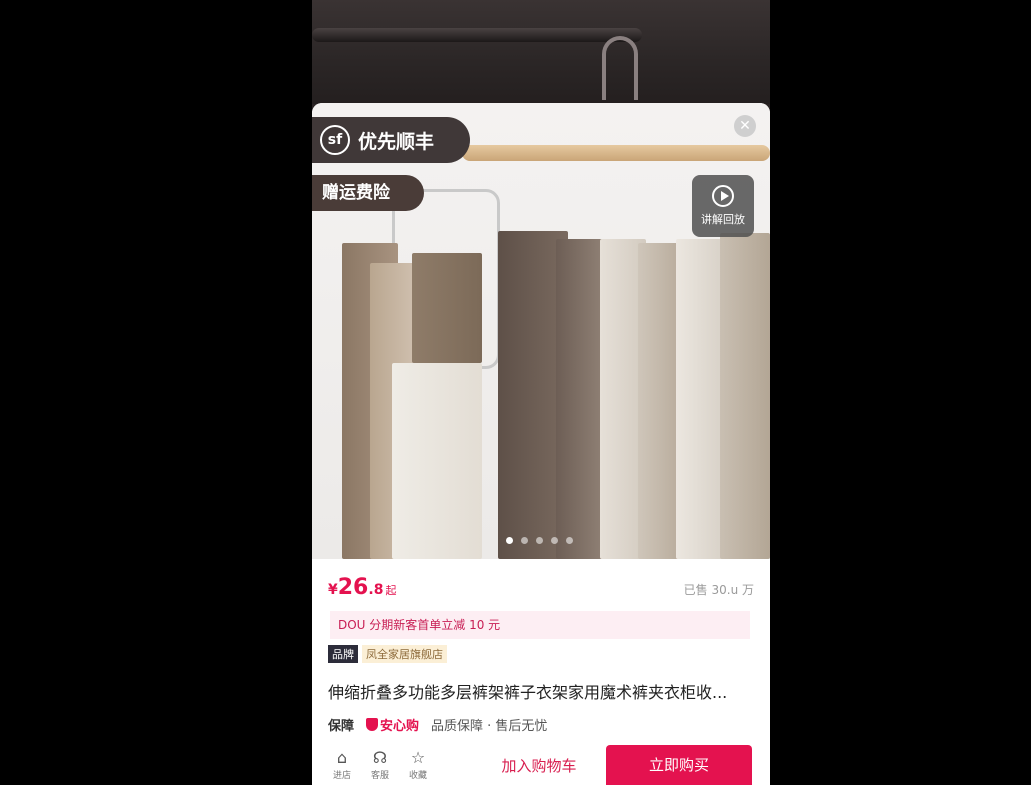  What do you see at coordinates (379, 776) in the screenshot?
I see `customer-service-label: 客服` at bounding box center [379, 776].